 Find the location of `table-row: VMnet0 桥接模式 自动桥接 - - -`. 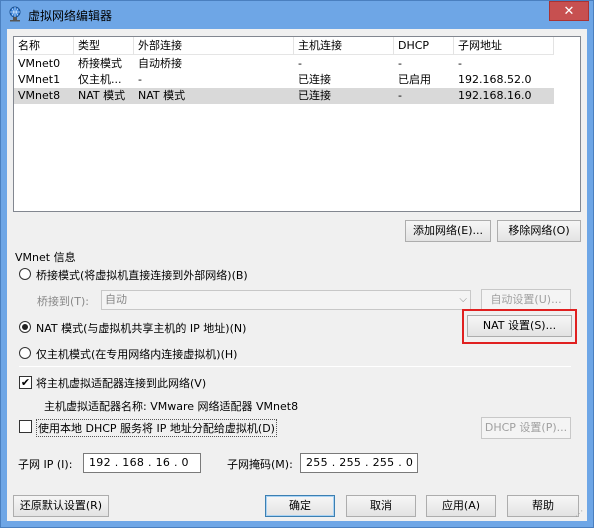

table-row: VMnet0 桥接模式 自动桥接 - - - is located at coordinates (284, 64).